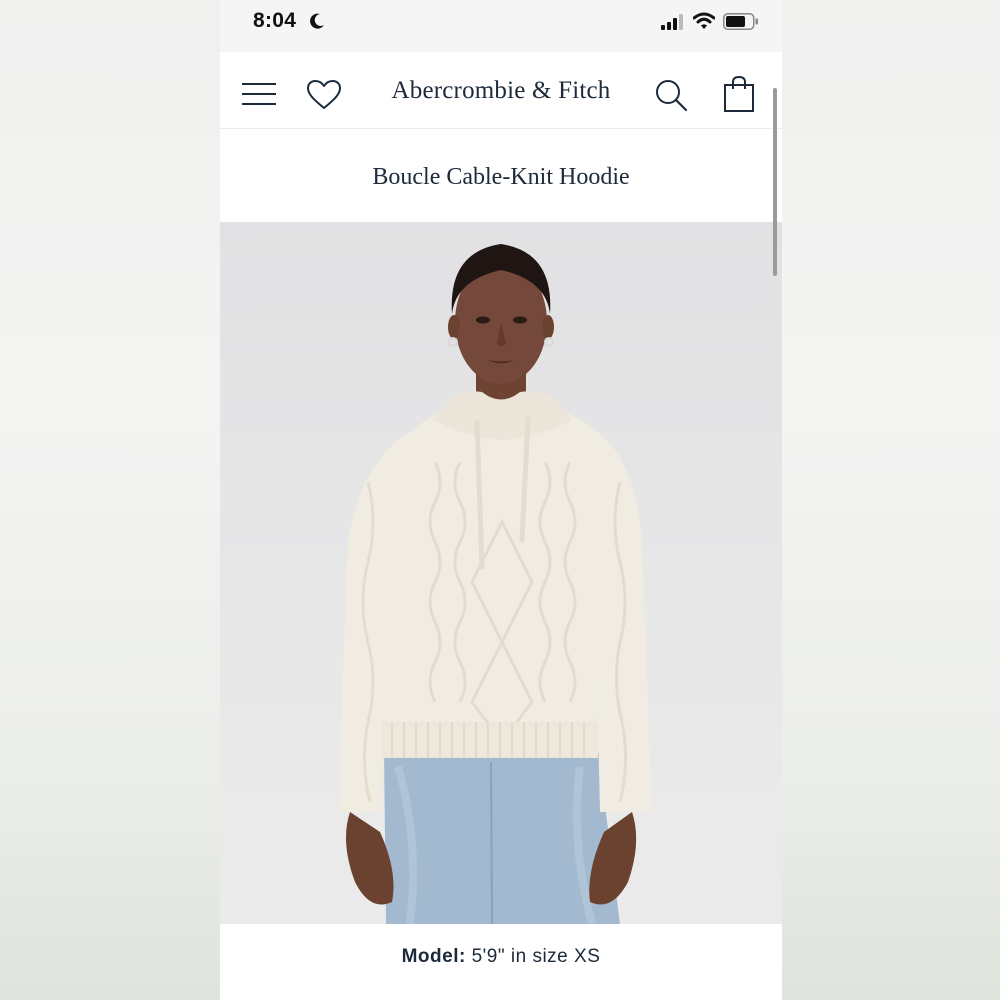 This screenshot has width=1000, height=1000. Describe the element at coordinates (775, 182) in the screenshot. I see `scrollbar` at that location.